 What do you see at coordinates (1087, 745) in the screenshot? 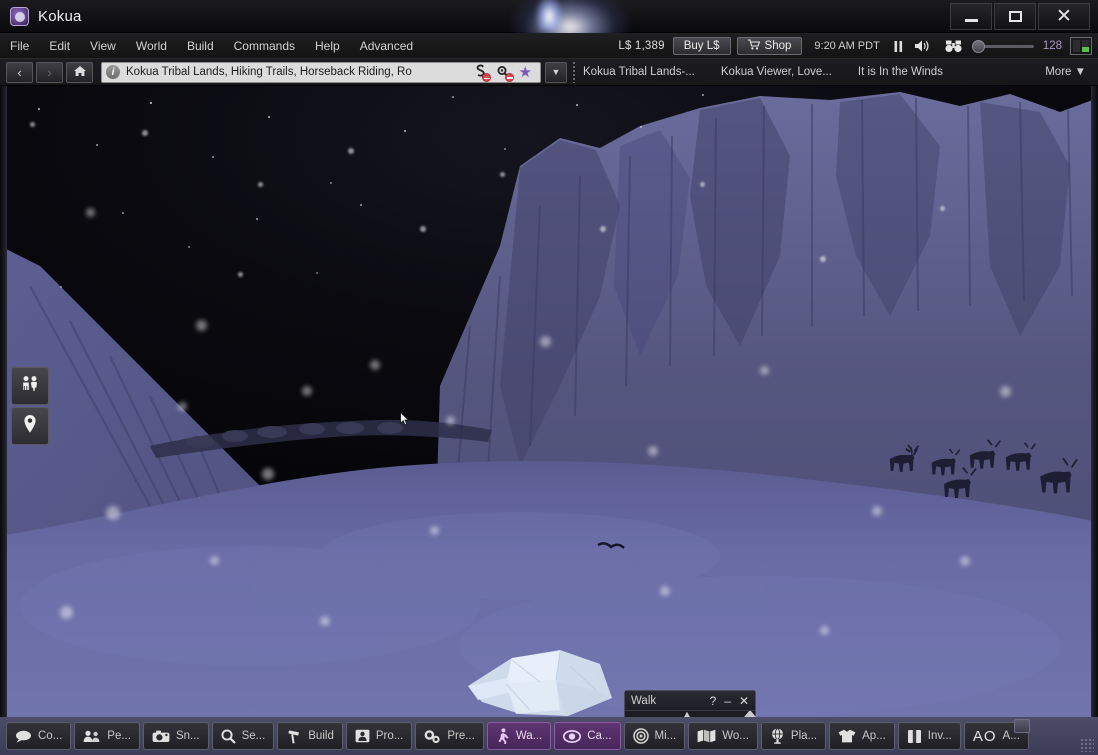
I see `resize-grip-icon` at bounding box center [1087, 745].